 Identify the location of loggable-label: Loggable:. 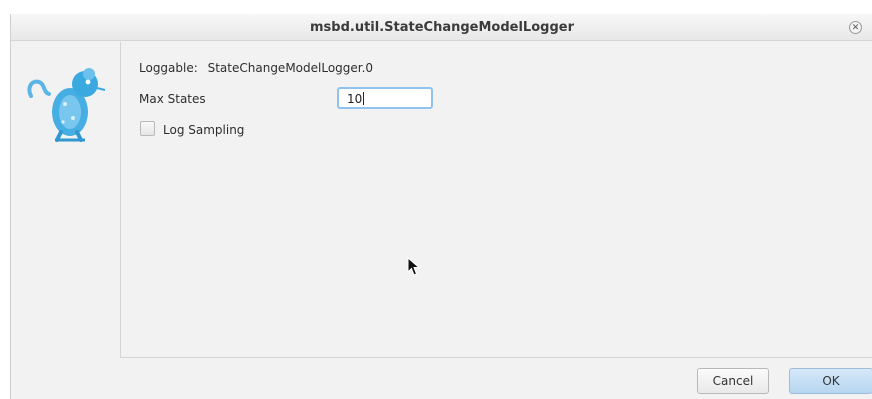
(168, 68).